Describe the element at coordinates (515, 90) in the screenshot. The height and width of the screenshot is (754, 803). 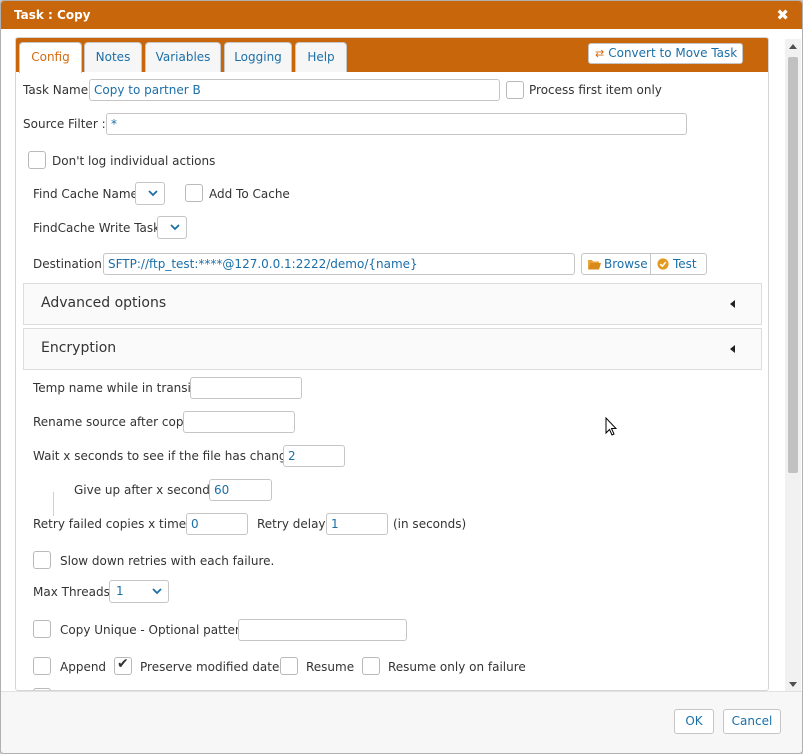
I see `process-first-checkbox` at that location.